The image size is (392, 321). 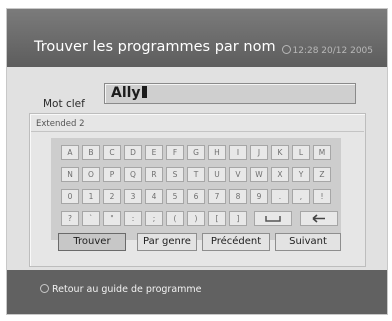 I want to click on footer: Retour au guide de programme, so click(x=197, y=292).